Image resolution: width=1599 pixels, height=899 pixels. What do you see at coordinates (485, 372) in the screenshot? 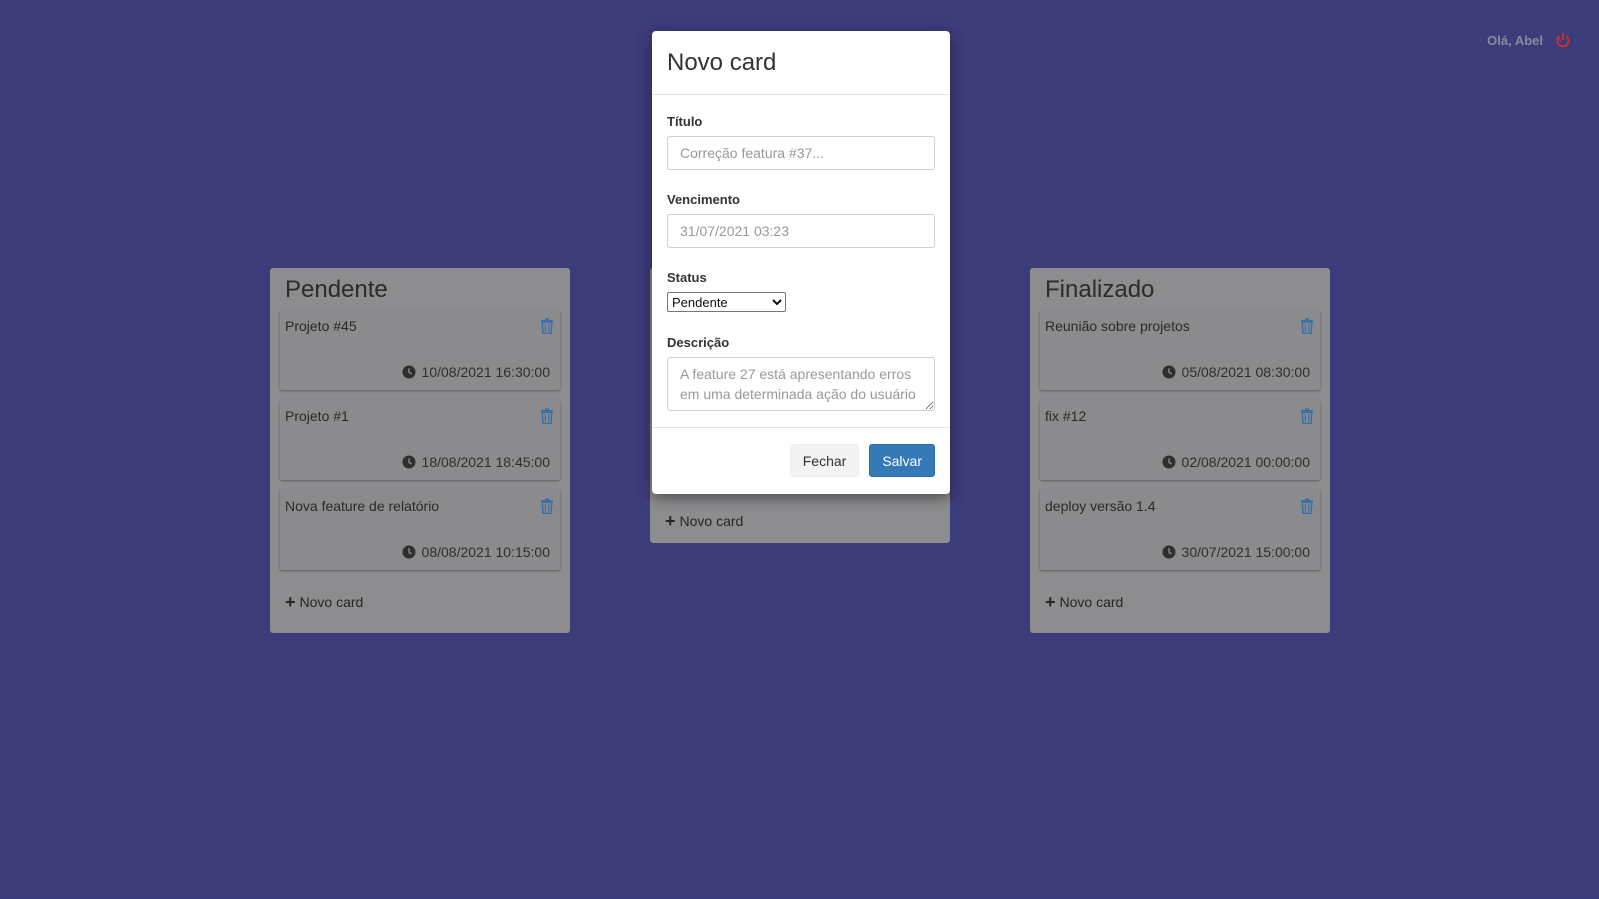
I see `card-date-text: 10/08/2021 16:30:00` at bounding box center [485, 372].